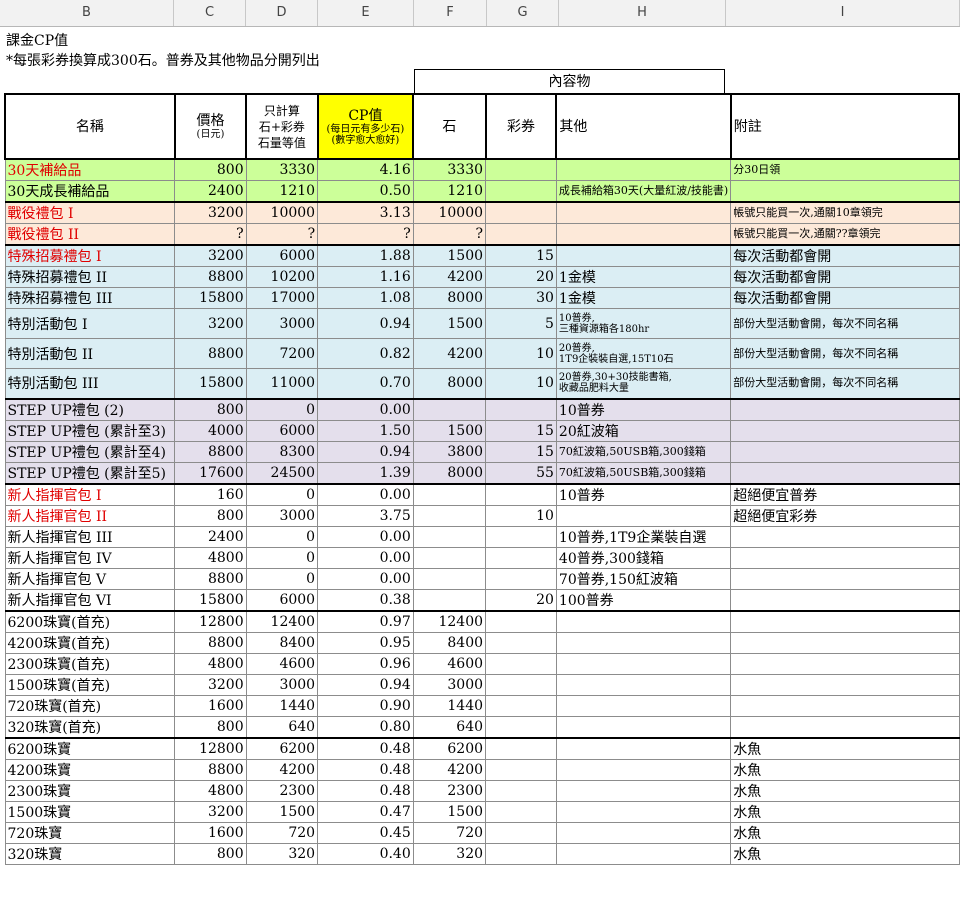  I want to click on cell-name: STEP UP禮包 (累計至4), so click(90, 451).